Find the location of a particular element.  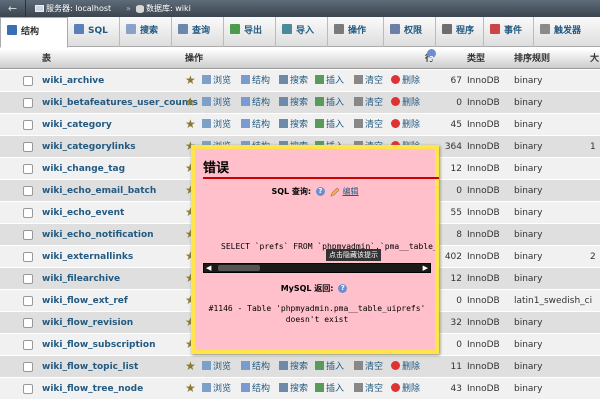

tab-privileges: 权限 is located at coordinates (410, 32).